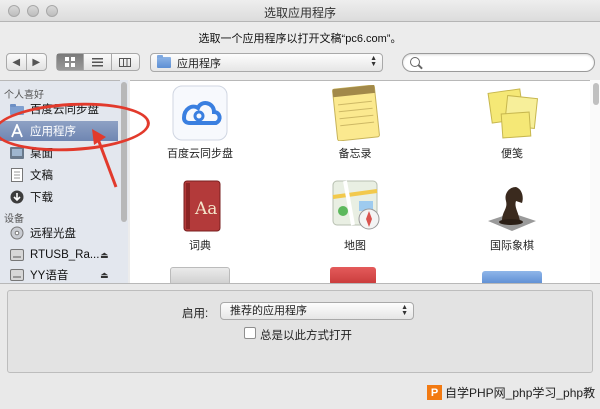  I want to click on enable-popup: 推荐的应用程序 ▲ ▼, so click(317, 311).